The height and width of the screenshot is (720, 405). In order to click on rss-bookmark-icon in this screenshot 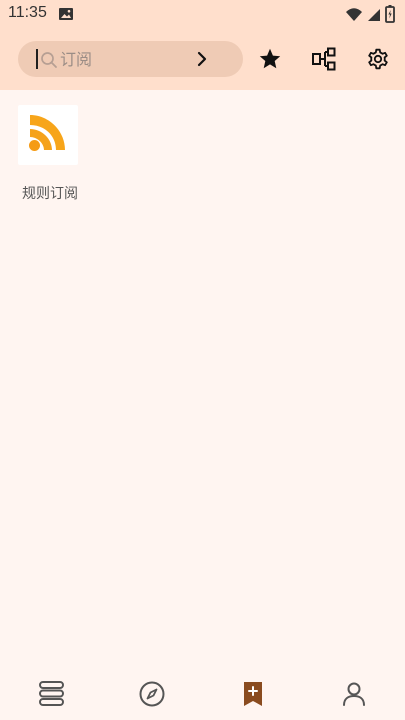, I will do `click(253, 694)`.